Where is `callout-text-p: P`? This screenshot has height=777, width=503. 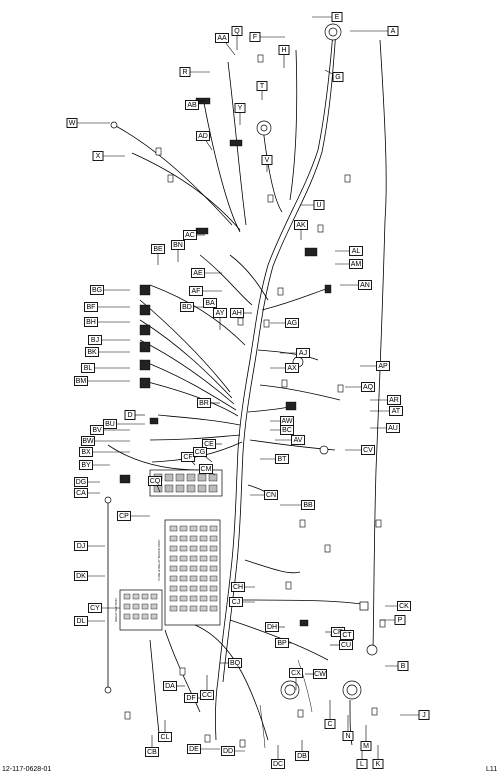 callout-text-p: P is located at coordinates (400, 620).